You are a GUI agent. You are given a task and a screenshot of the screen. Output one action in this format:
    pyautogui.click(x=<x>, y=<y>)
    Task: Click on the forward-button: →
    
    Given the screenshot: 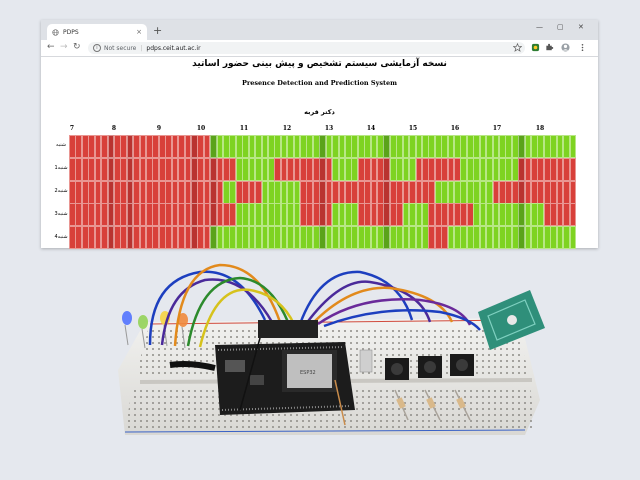 What is the action you would take?
    pyautogui.click(x=64, y=47)
    